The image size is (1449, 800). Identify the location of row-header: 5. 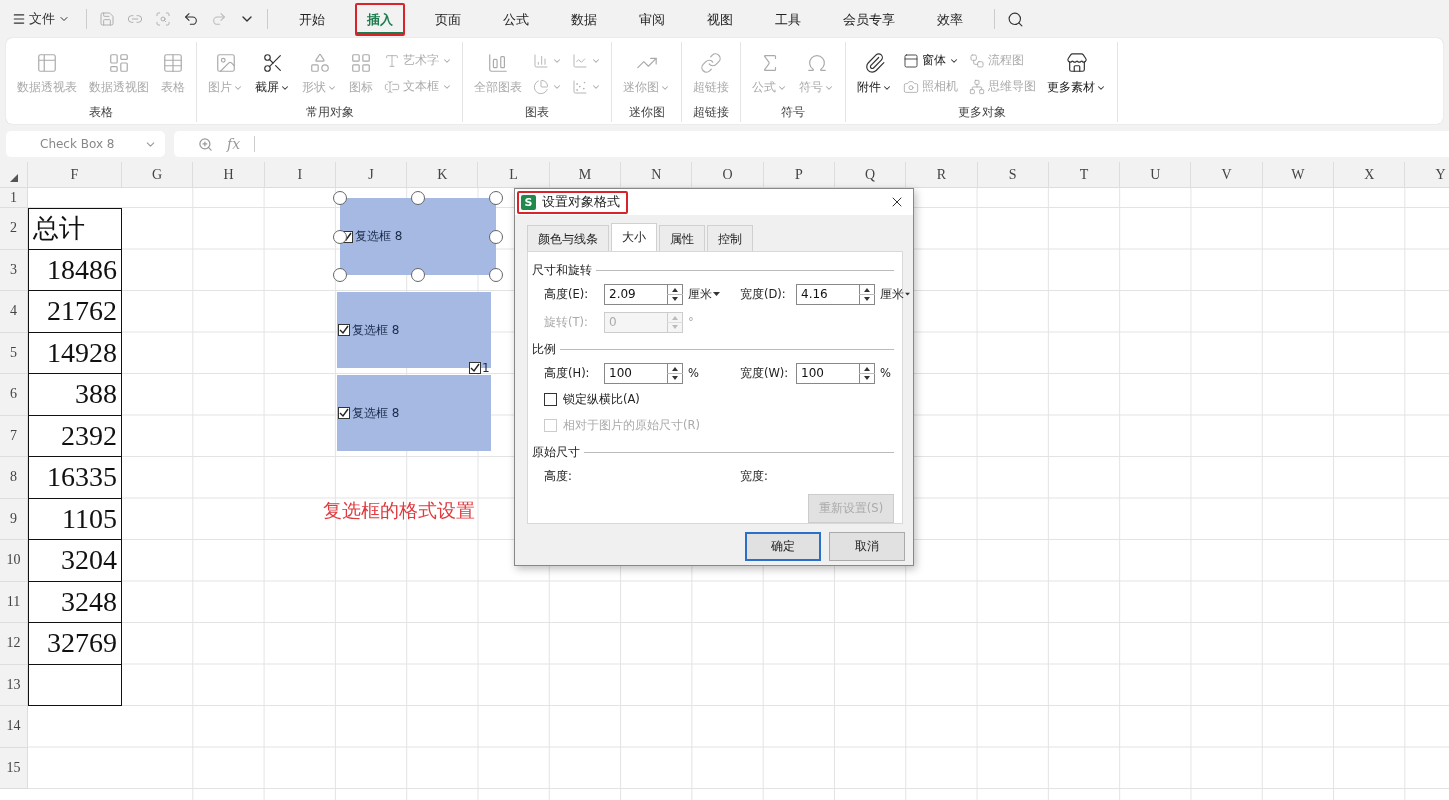
(14, 353).